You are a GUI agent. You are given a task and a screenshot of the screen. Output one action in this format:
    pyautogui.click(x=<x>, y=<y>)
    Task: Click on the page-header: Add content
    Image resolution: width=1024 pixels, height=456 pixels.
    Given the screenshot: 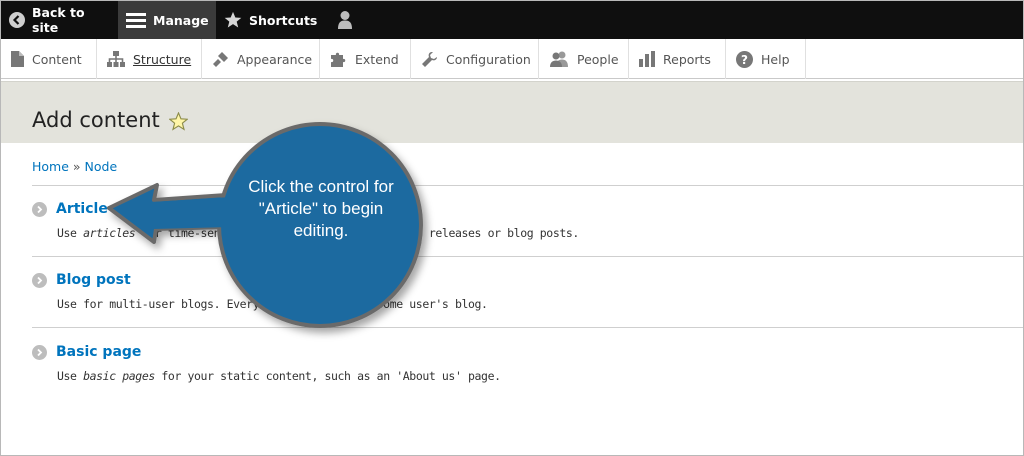 What is the action you would take?
    pyautogui.click(x=512, y=112)
    